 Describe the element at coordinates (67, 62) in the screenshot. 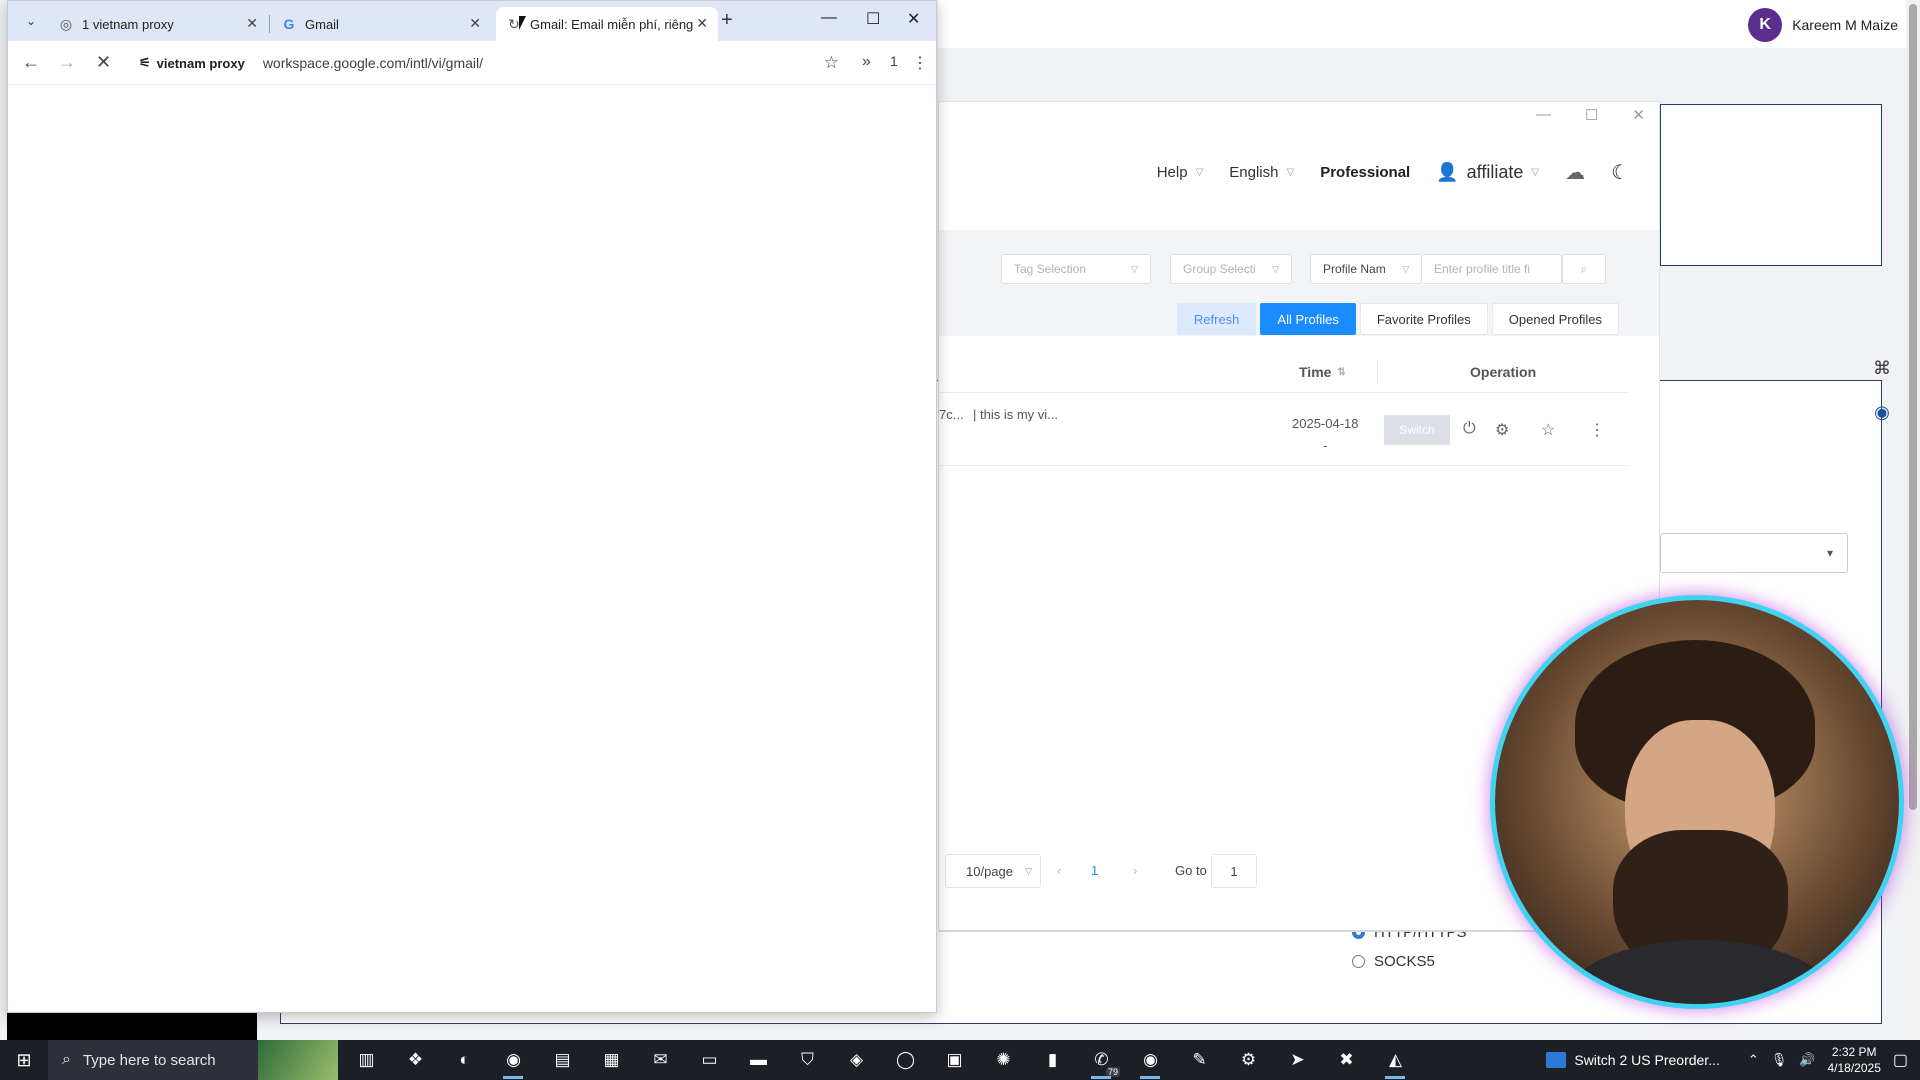

I see `forward-arrow-icon: →` at that location.